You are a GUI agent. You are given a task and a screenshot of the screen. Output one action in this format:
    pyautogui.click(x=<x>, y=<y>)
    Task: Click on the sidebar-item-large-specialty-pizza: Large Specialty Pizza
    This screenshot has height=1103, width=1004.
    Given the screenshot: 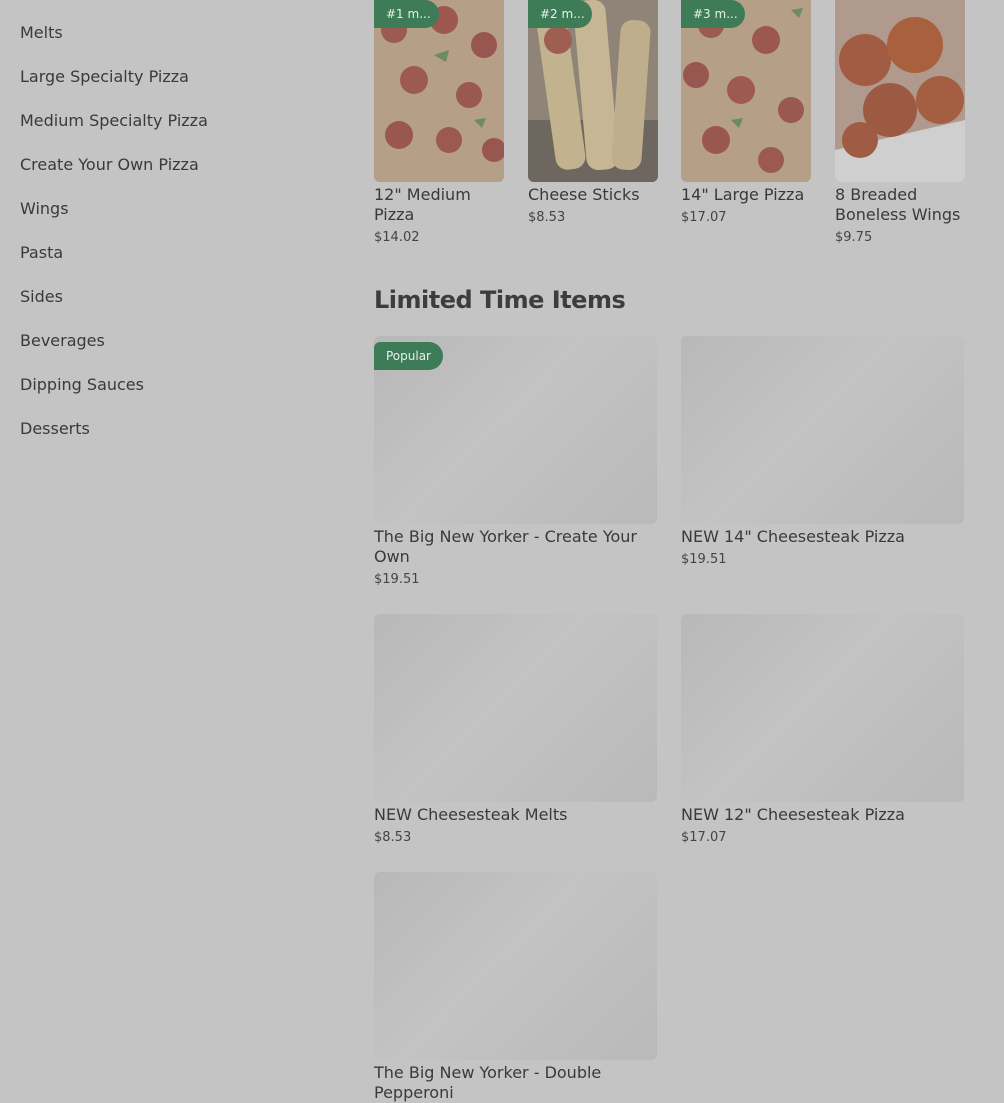 What is the action you would take?
    pyautogui.click(x=104, y=76)
    